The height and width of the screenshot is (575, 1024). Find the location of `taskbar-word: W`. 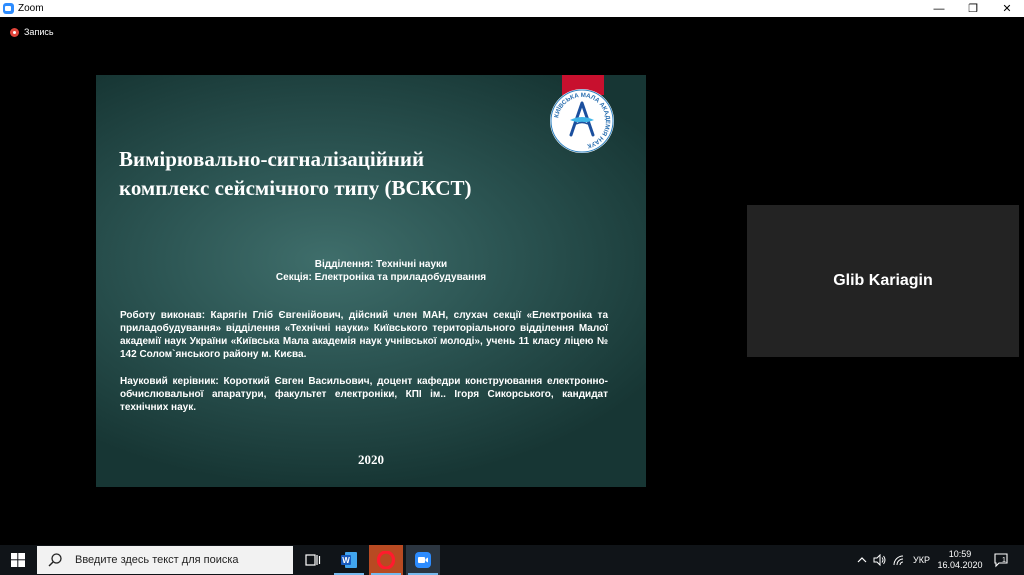

taskbar-word: W is located at coordinates (349, 560).